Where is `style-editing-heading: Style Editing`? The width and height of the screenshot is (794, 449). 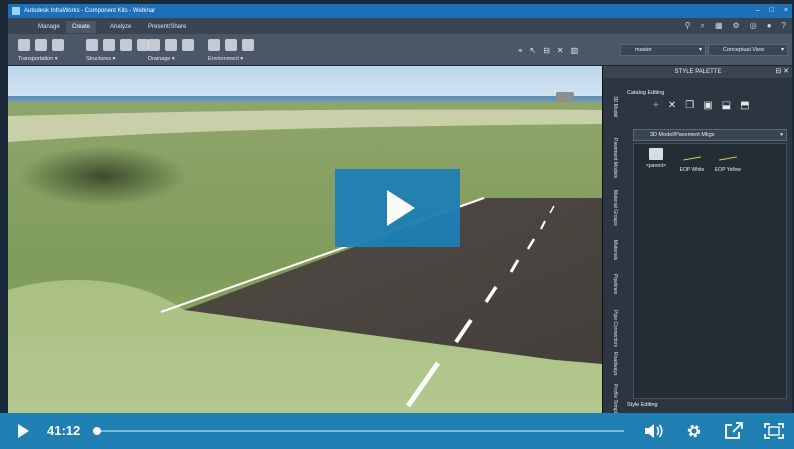 style-editing-heading: Style Editing is located at coordinates (642, 405).